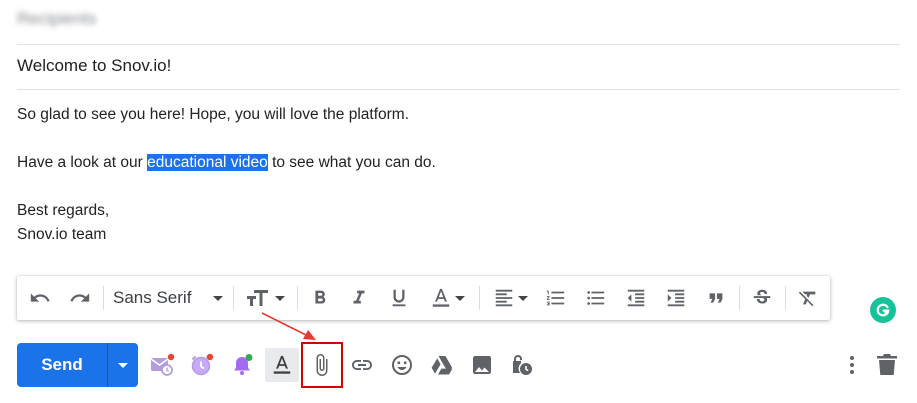 Image resolution: width=917 pixels, height=403 pixels. What do you see at coordinates (883, 310) in the screenshot?
I see `grammarly-icon` at bounding box center [883, 310].